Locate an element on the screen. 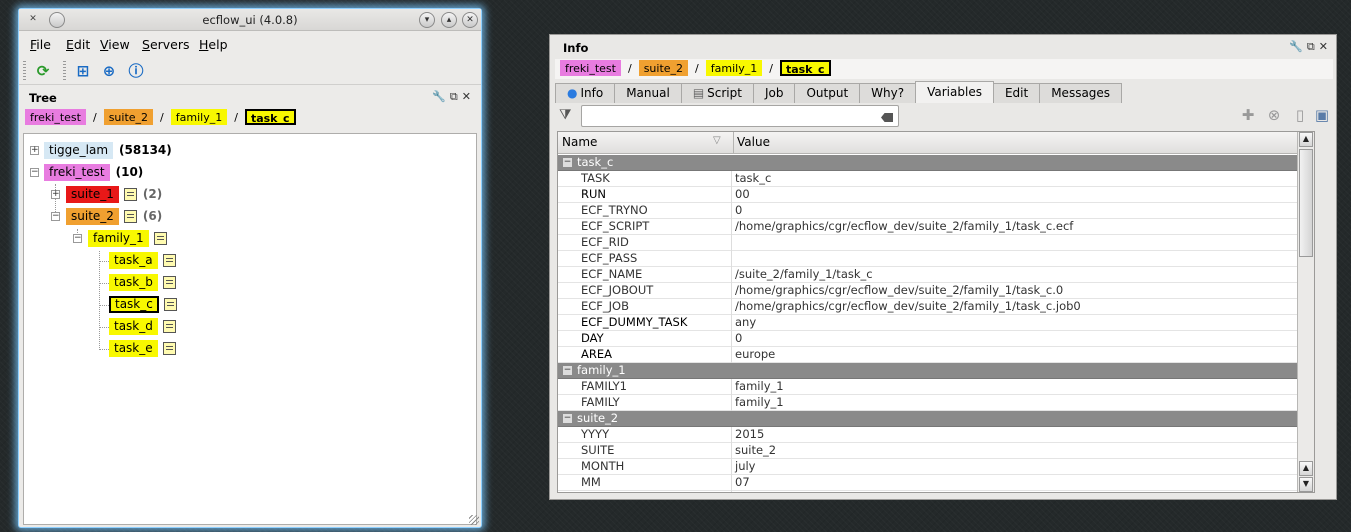 The width and height of the screenshot is (1351, 532). tab-job: Job is located at coordinates (774, 93).